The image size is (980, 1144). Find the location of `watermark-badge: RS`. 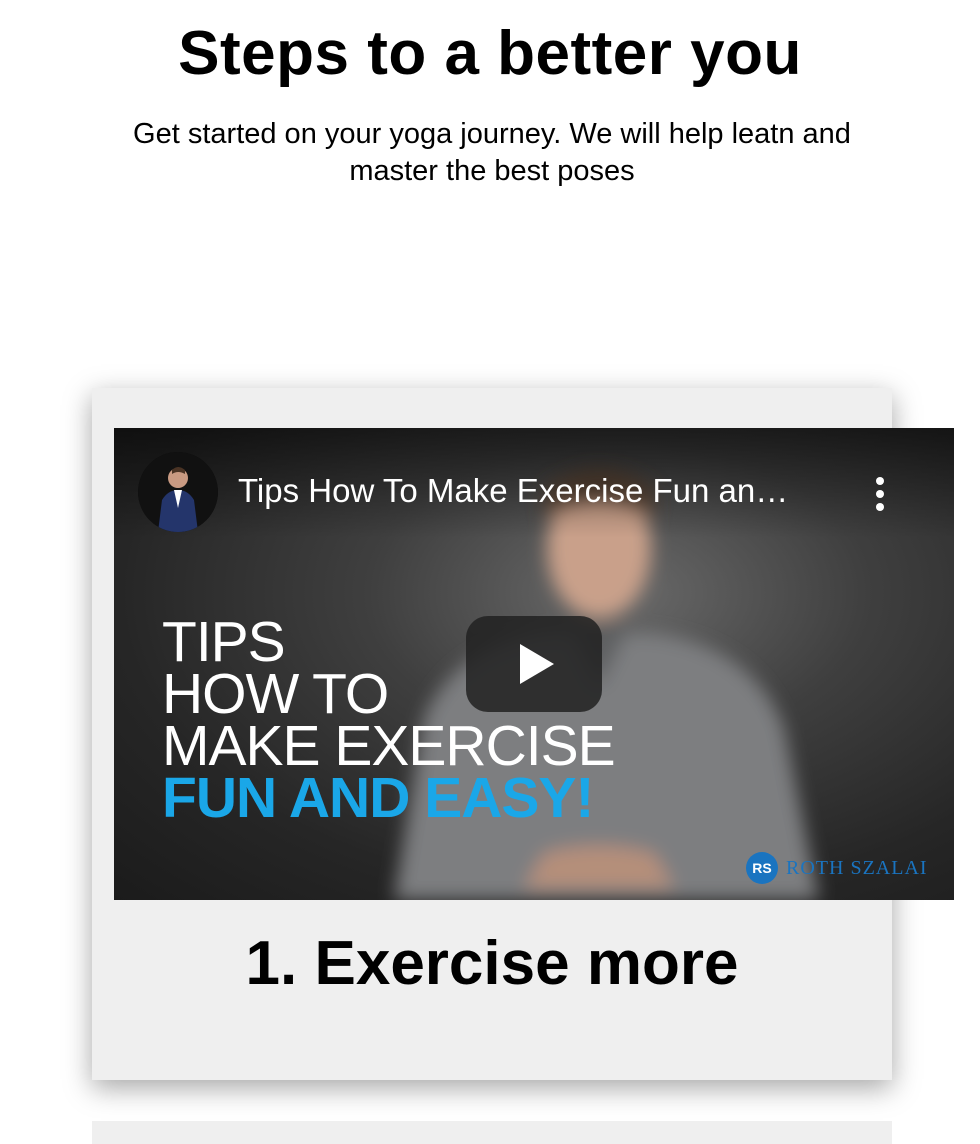

watermark-badge: RS is located at coordinates (762, 868).